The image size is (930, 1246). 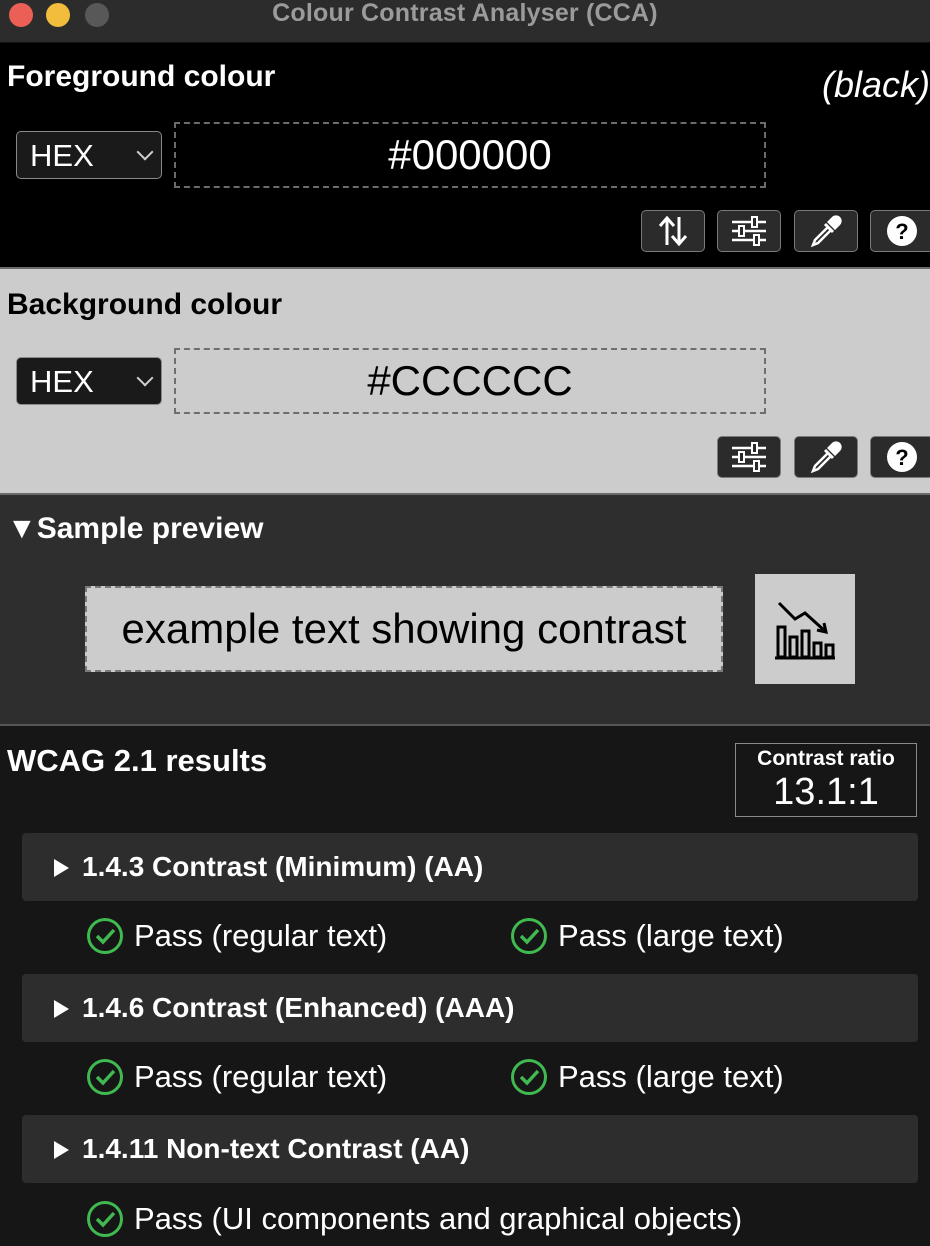 I want to click on swap-icon, so click(x=673, y=231).